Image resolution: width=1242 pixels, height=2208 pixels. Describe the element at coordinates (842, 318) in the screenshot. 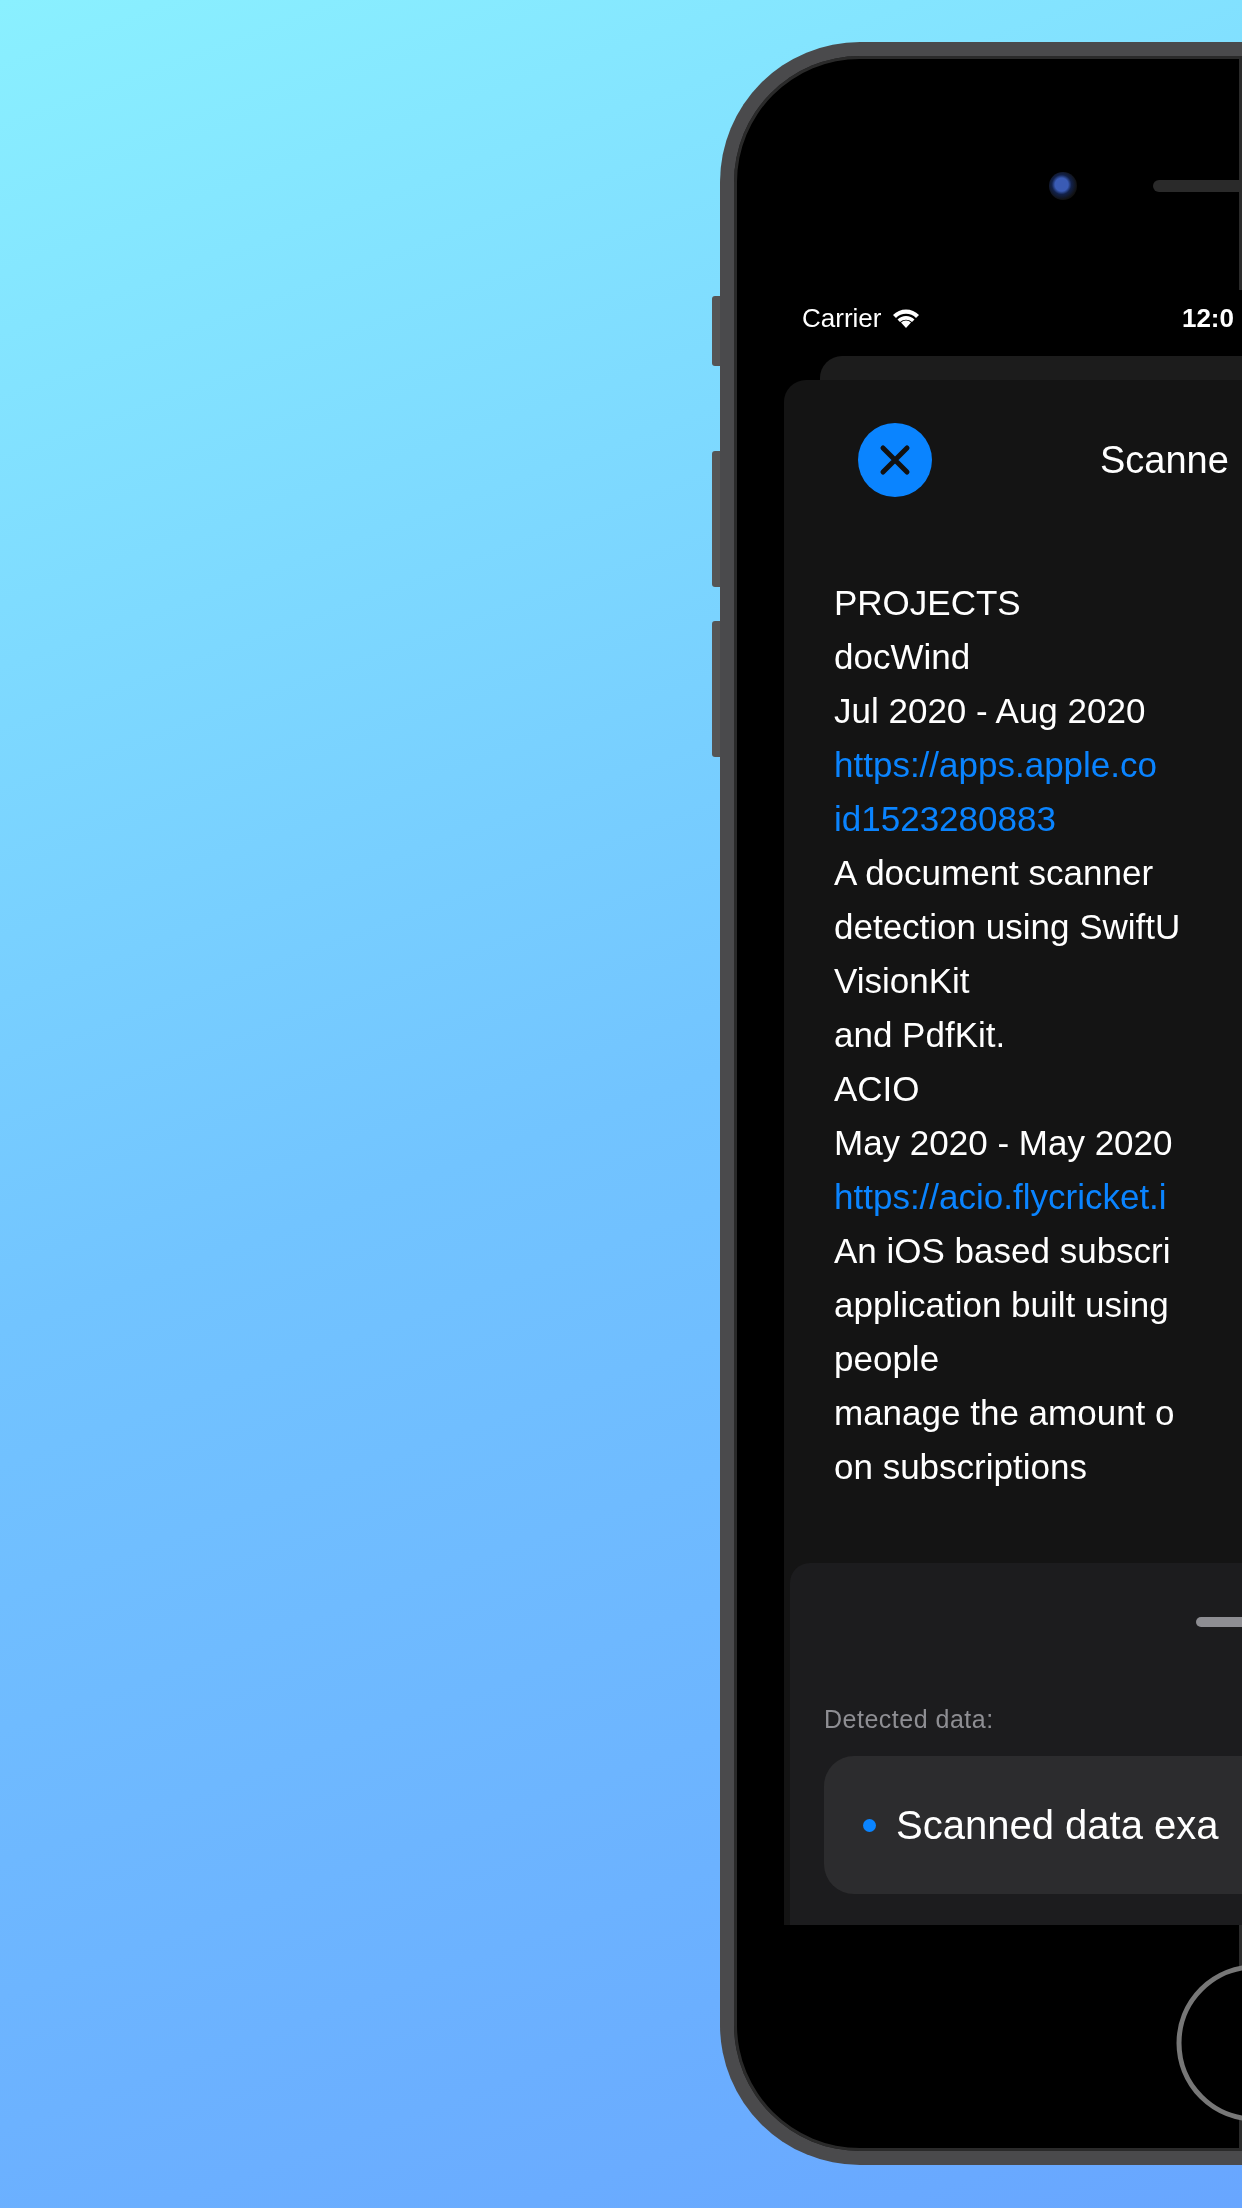

I see `carrier-label: Carrier` at that location.